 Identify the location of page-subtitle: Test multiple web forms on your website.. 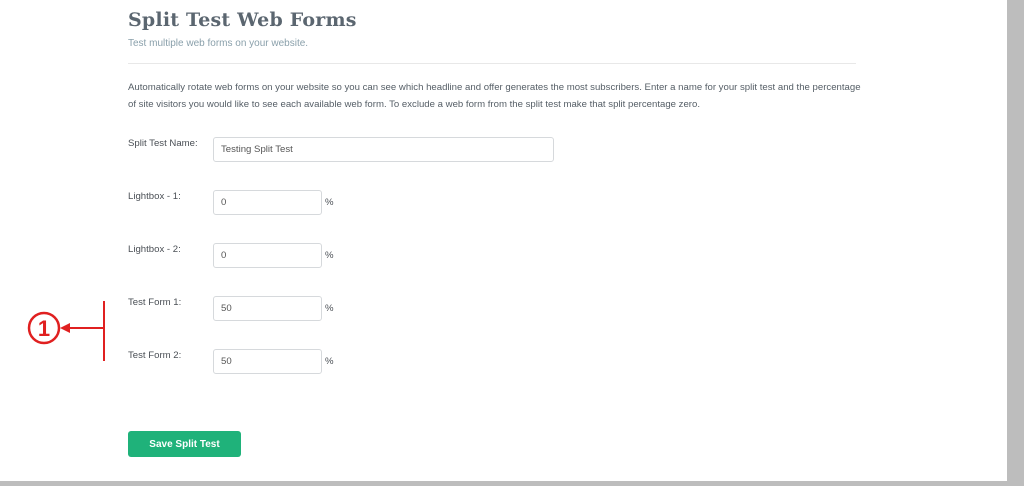
(218, 43).